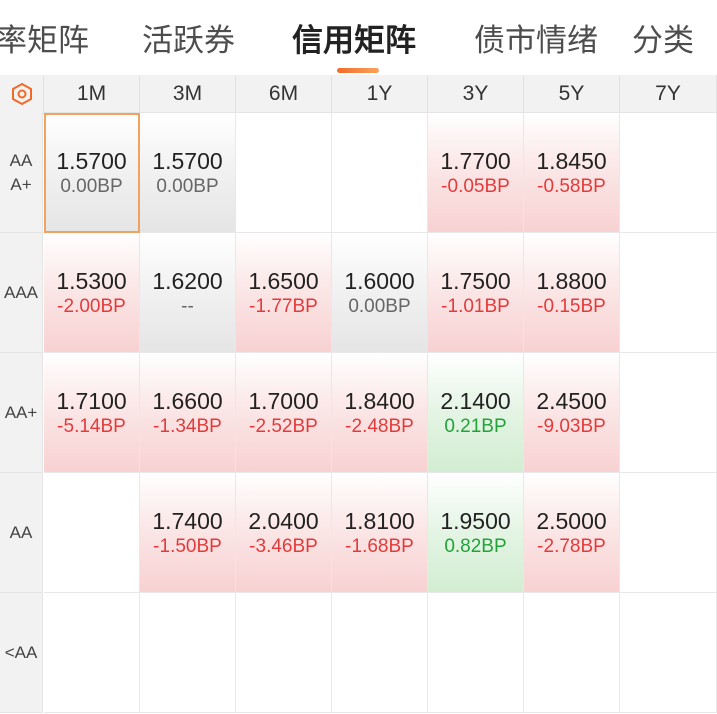 The width and height of the screenshot is (717, 714). I want to click on matrix-cell-below-aa-3m, so click(188, 653).